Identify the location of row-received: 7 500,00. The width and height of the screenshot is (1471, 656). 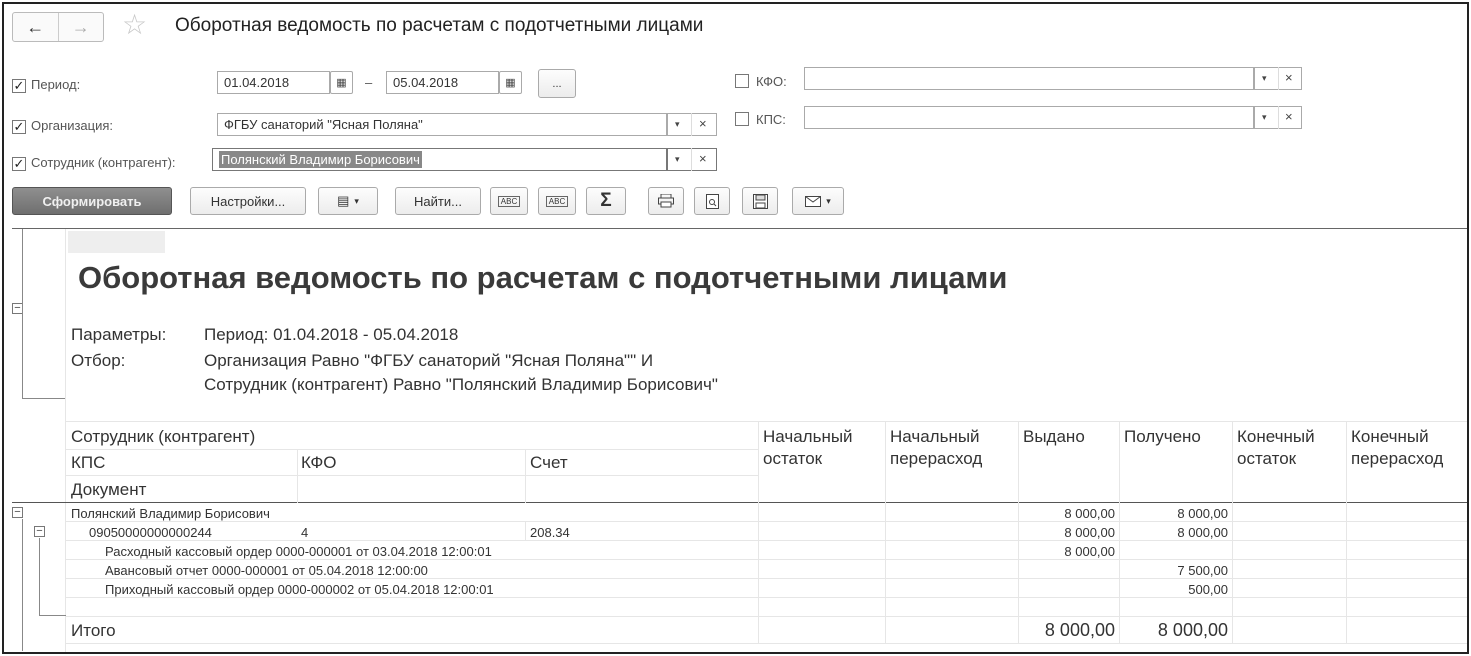
(1202, 570).